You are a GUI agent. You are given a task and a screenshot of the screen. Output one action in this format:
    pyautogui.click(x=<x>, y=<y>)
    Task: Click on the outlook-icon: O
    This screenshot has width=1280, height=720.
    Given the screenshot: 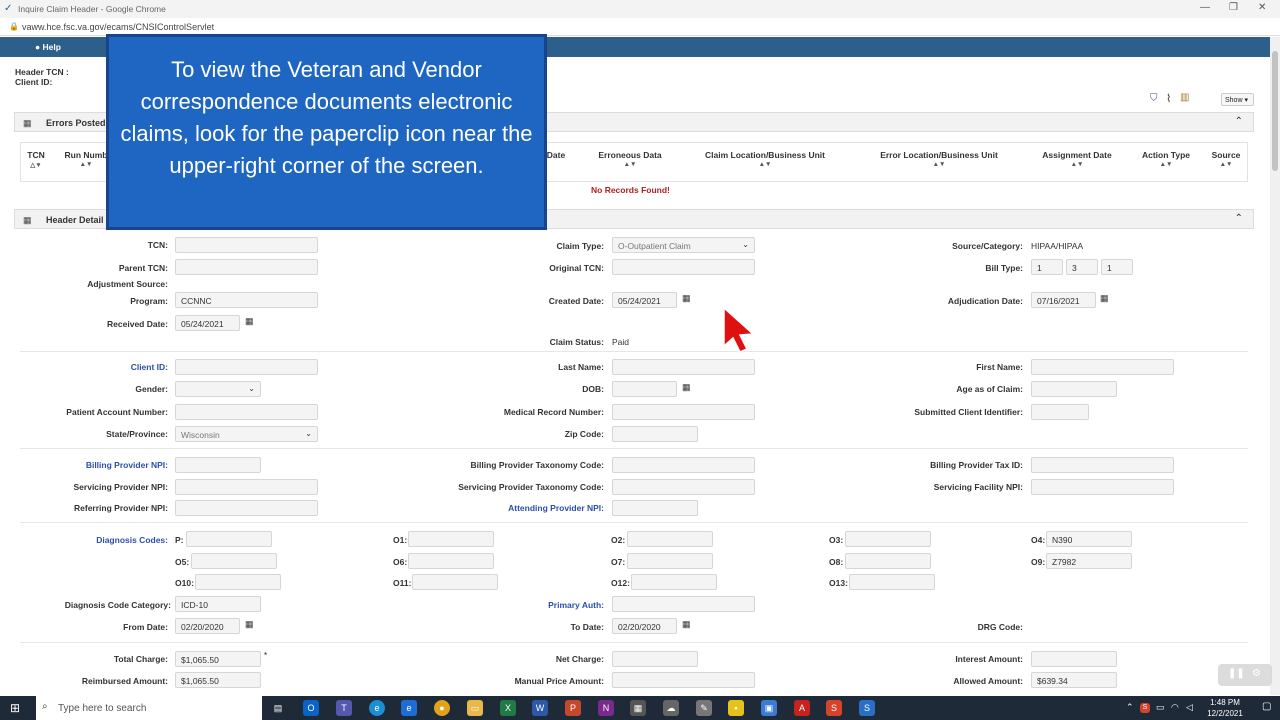 What is the action you would take?
    pyautogui.click(x=311, y=708)
    